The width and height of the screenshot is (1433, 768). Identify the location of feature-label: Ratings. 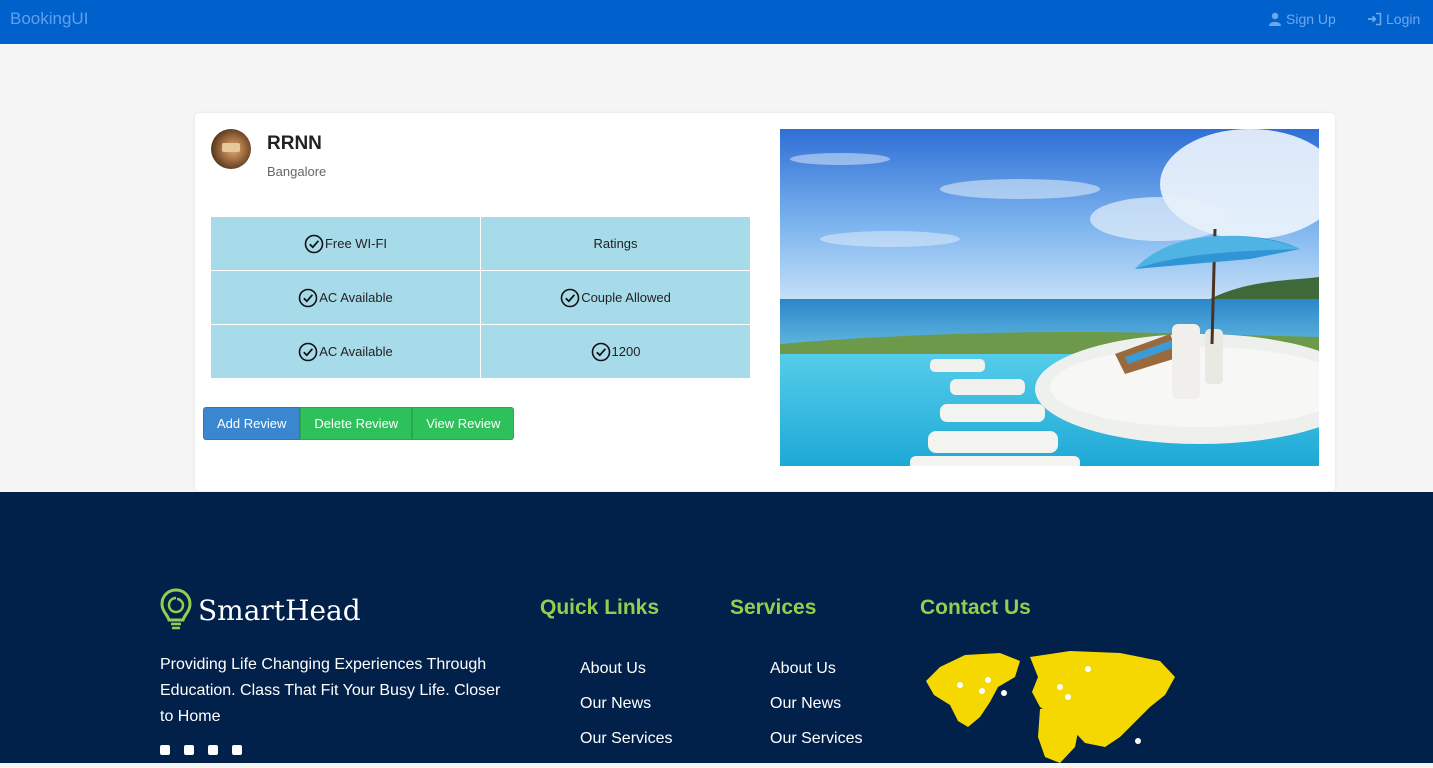
(615, 243).